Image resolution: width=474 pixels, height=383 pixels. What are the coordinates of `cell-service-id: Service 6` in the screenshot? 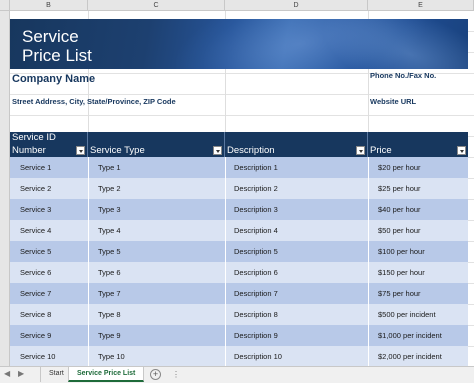 It's located at (35, 272).